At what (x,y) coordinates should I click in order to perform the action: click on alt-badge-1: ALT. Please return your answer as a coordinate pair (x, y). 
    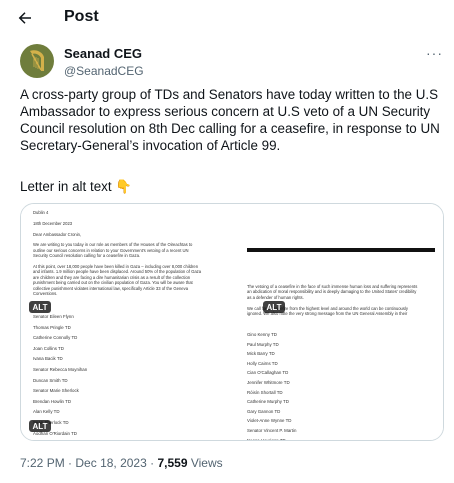
    Looking at the image, I should click on (40, 307).